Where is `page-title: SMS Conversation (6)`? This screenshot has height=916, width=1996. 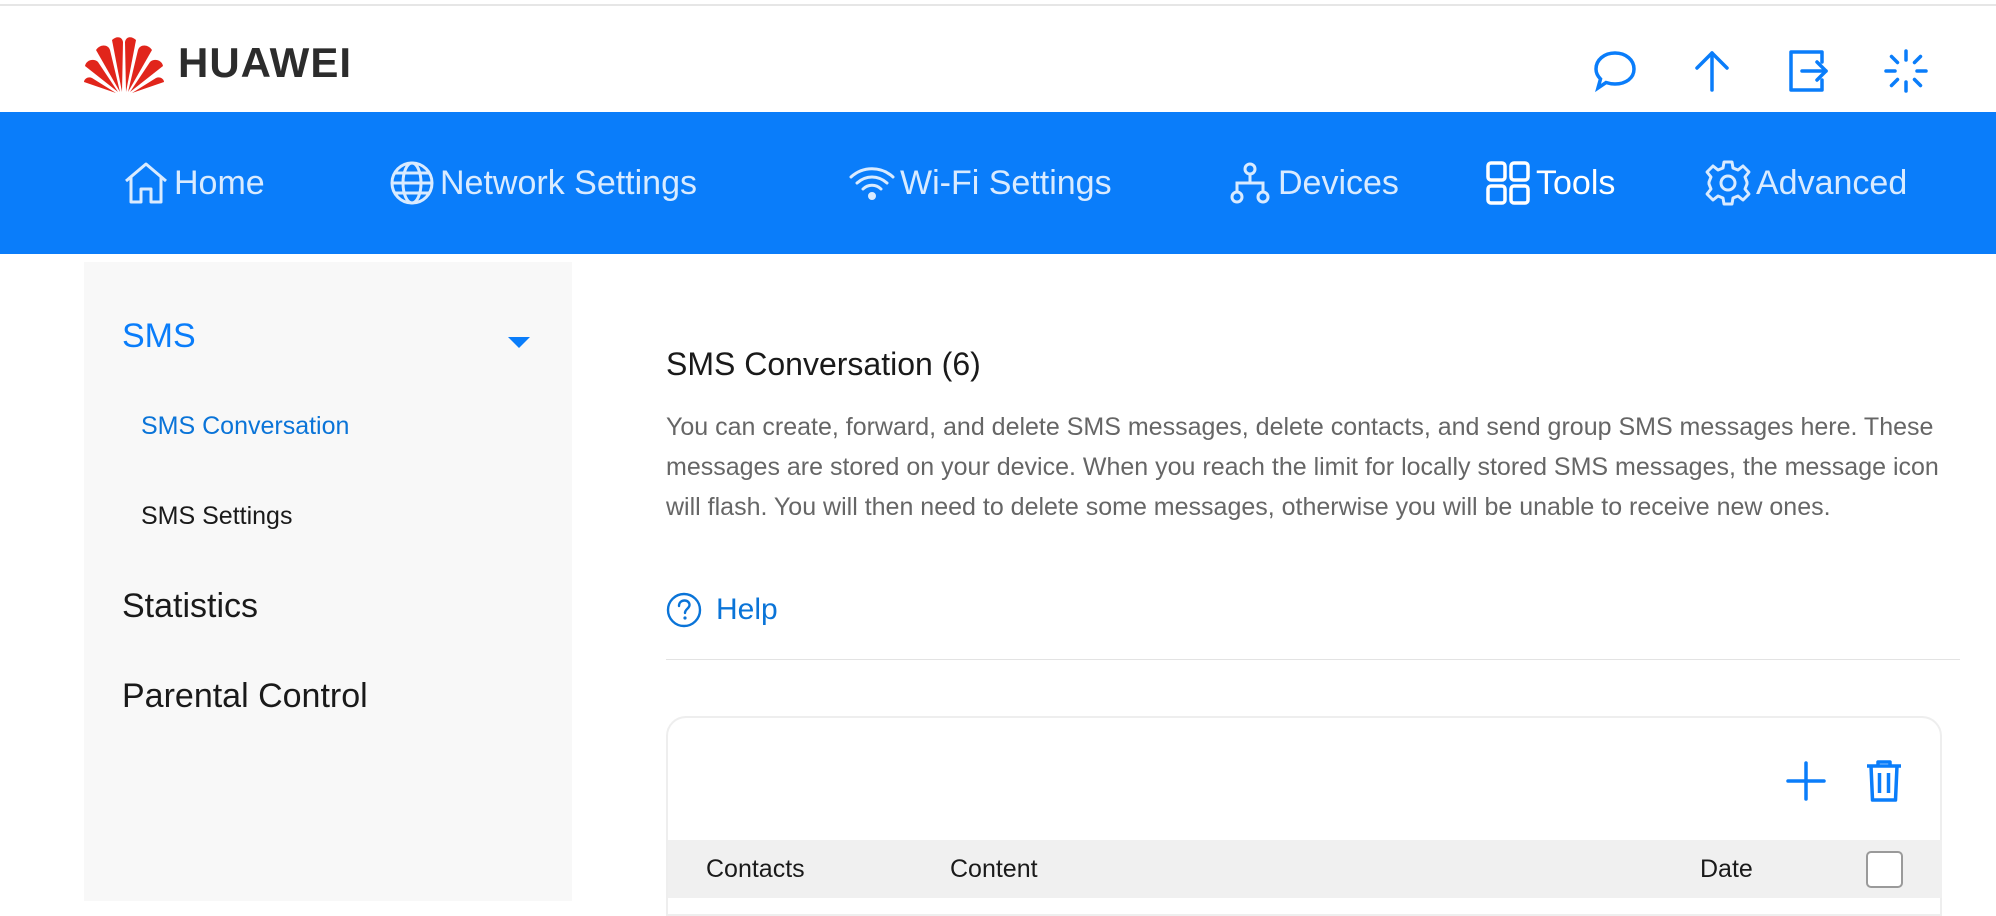
page-title: SMS Conversation (6) is located at coordinates (823, 364).